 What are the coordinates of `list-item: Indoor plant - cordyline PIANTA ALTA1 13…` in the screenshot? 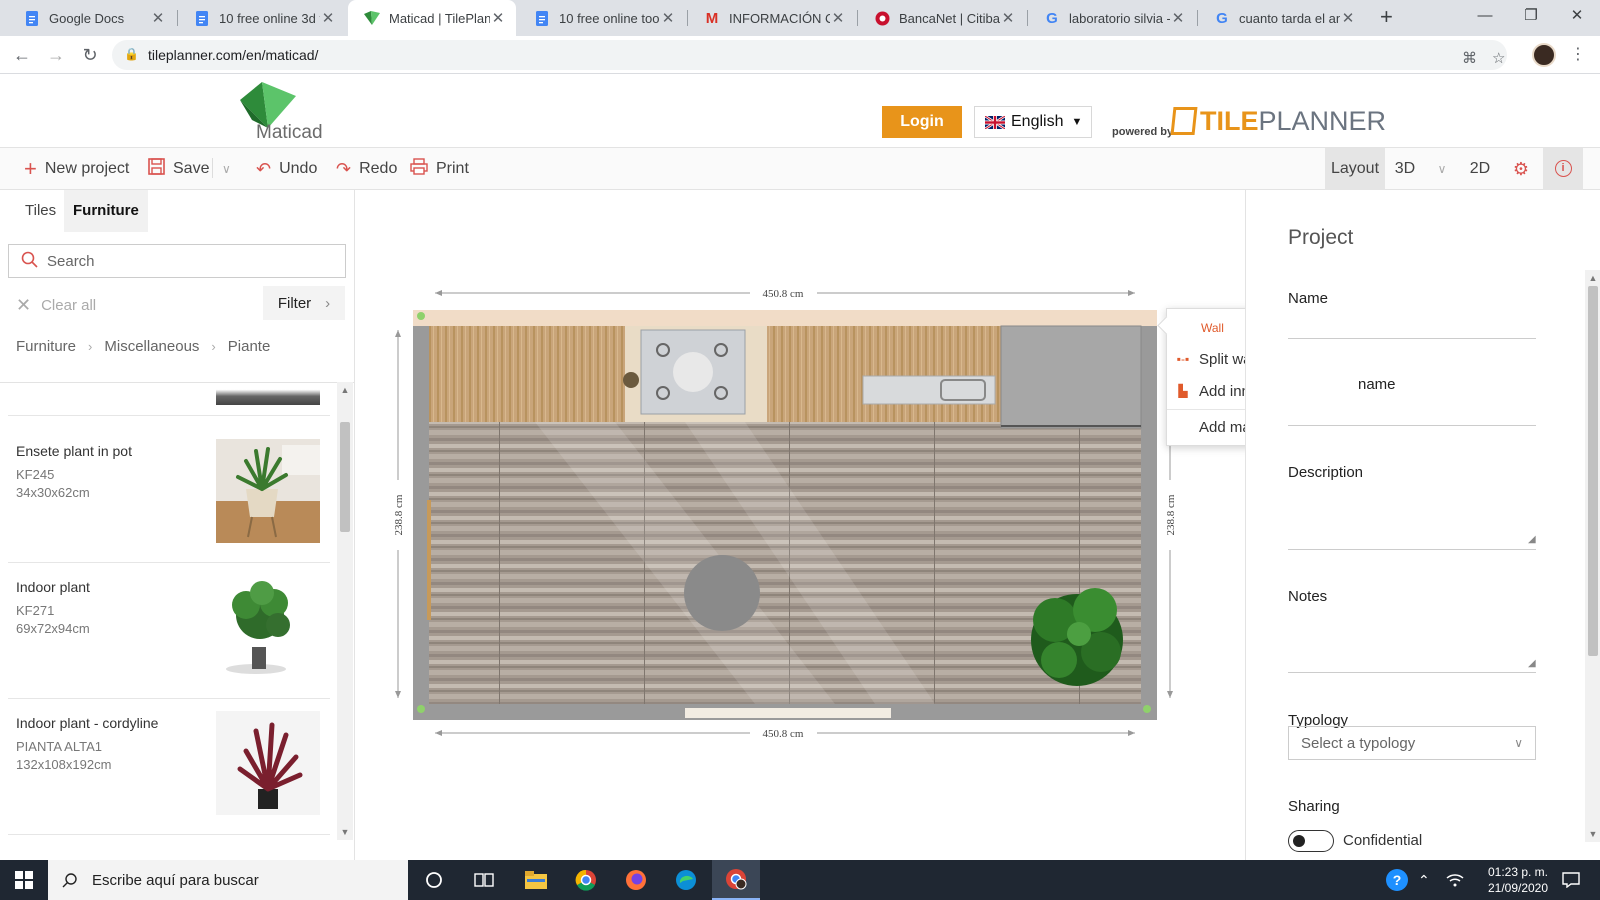 It's located at (169, 769).